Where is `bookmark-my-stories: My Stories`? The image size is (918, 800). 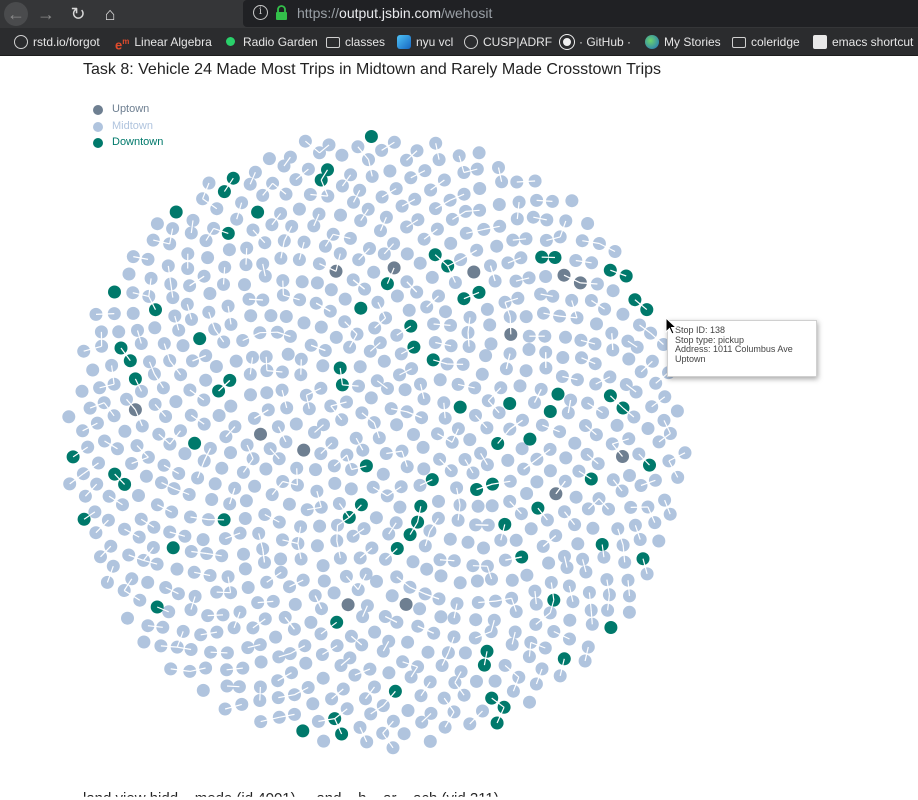 bookmark-my-stories: My Stories is located at coordinates (683, 42).